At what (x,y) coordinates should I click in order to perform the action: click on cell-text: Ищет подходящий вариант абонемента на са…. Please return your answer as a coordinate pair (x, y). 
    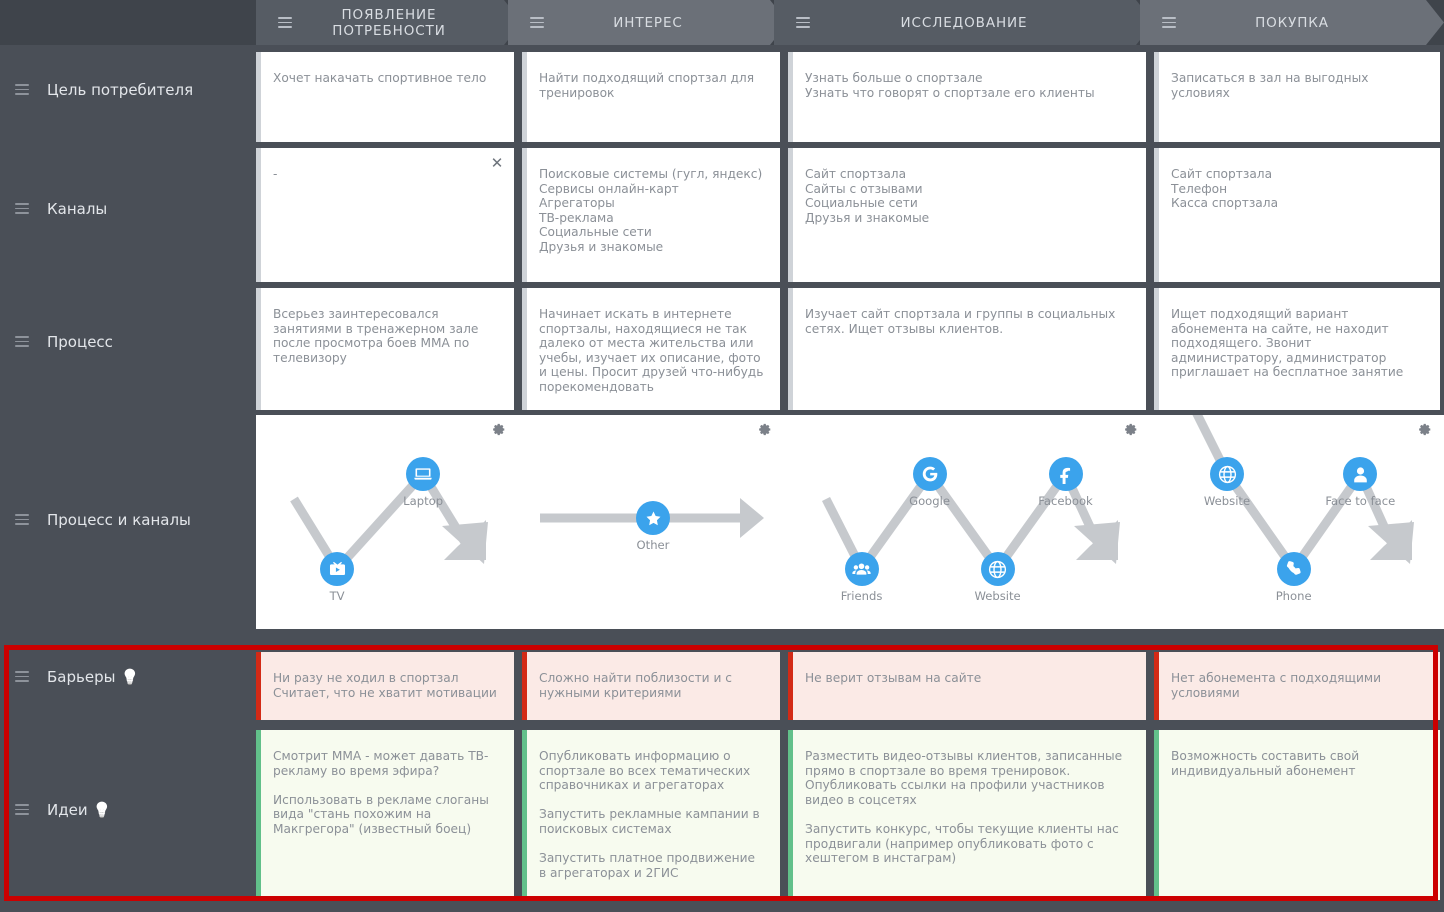
    Looking at the image, I should click on (1287, 343).